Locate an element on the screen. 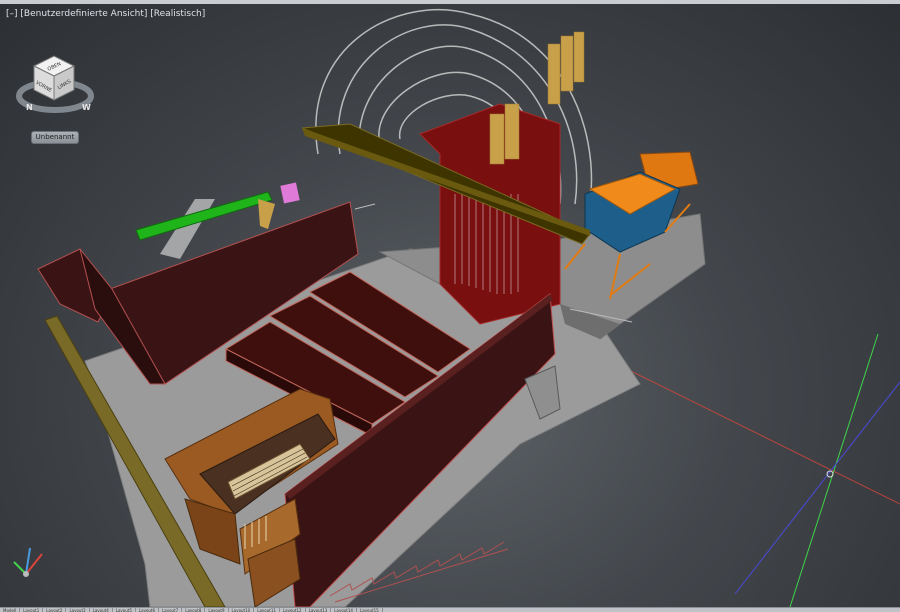 The width and height of the screenshot is (900, 612). compass-w-label: W is located at coordinates (86, 107).